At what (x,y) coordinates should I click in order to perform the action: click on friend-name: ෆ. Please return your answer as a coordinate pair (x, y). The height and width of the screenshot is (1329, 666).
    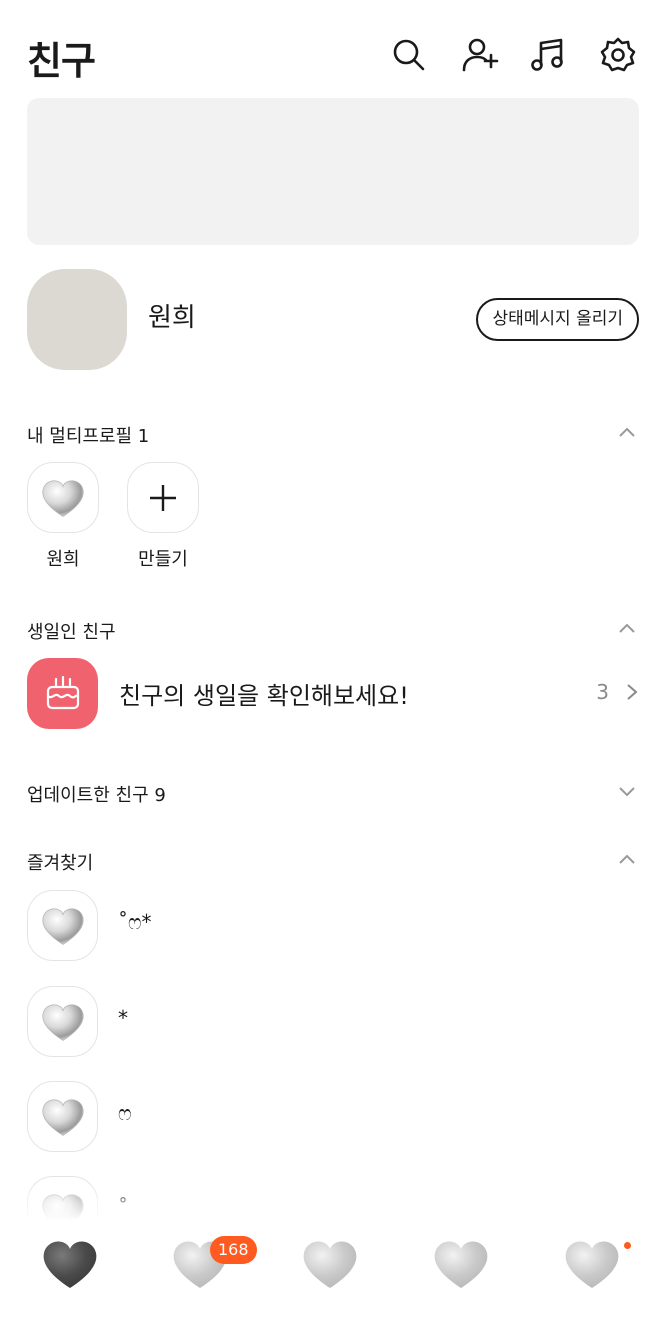
    Looking at the image, I should click on (125, 1113).